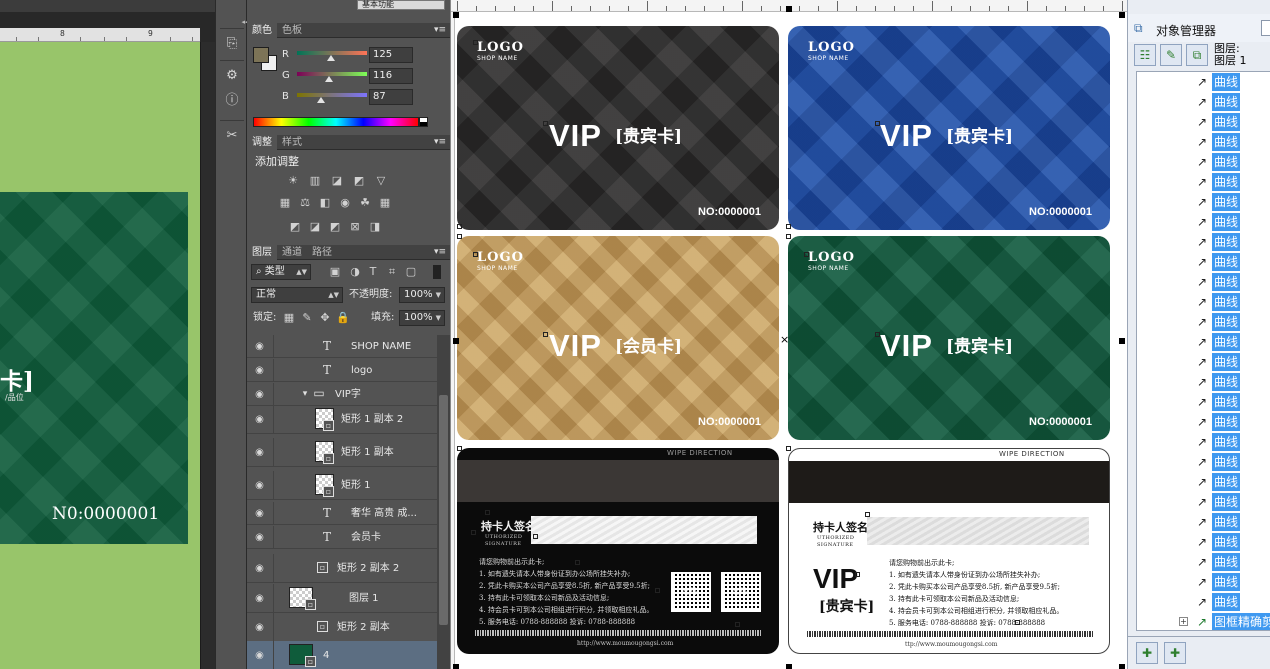  I want to click on lock-all-icon: 🔒, so click(343, 318).